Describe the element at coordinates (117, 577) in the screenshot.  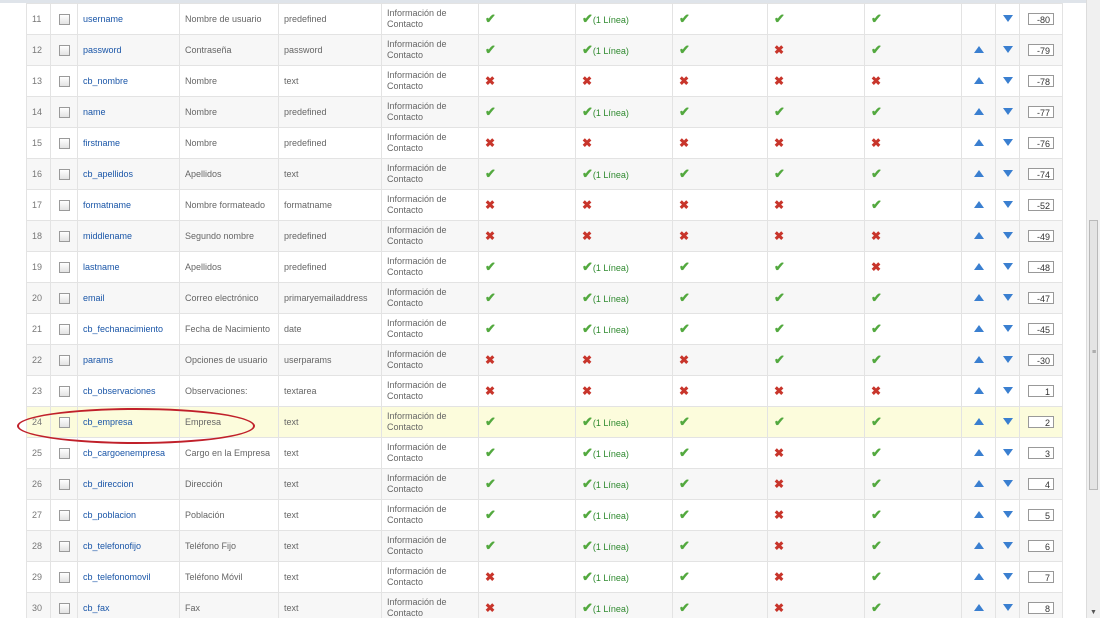
I see `field-name-text: cb_telefonomovil` at that location.